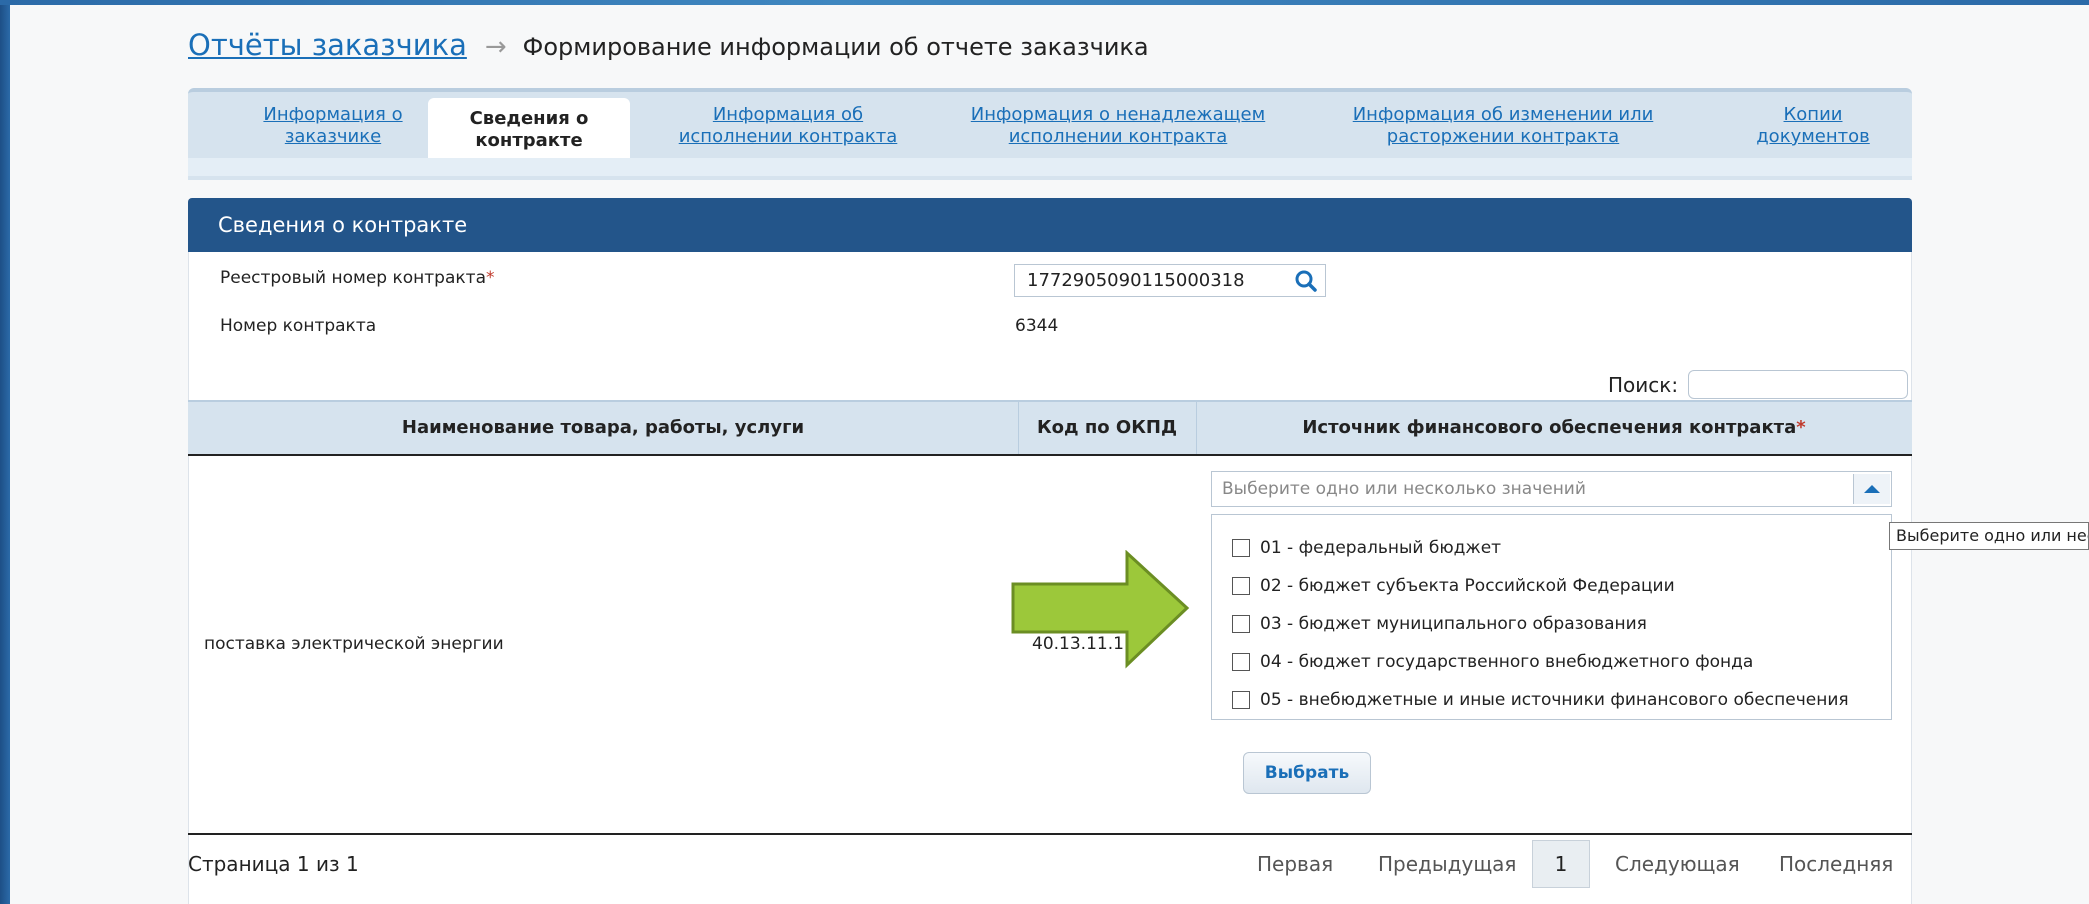  What do you see at coordinates (529, 118) in the screenshot?
I see `tab-label-line1: Сведения о` at bounding box center [529, 118].